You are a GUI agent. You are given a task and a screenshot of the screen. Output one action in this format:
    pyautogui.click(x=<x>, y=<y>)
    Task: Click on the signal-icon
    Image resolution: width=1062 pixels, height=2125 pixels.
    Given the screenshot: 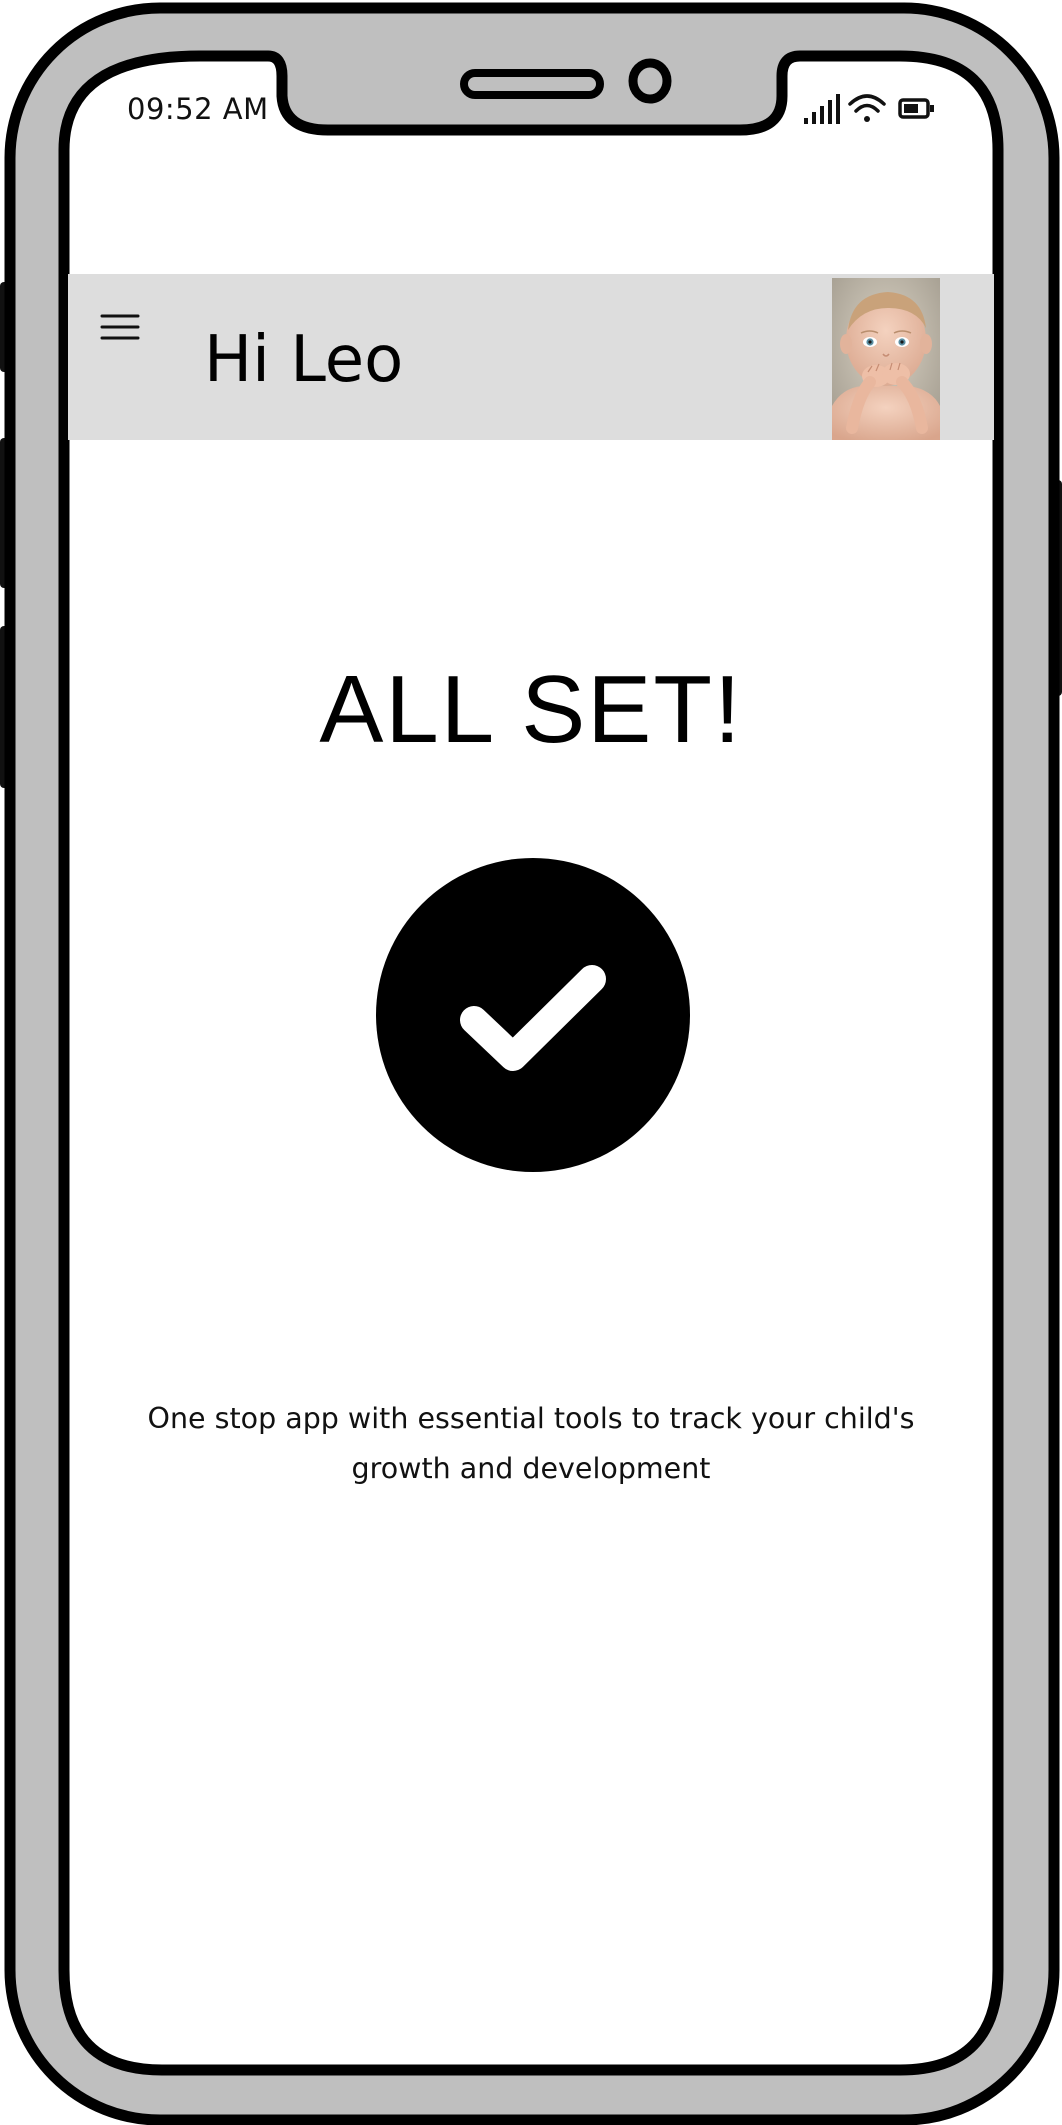 What is the action you would take?
    pyautogui.click(x=822, y=109)
    